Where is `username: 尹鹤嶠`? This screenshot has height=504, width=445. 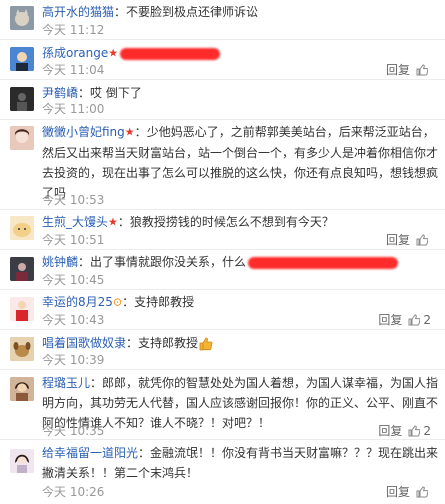
username: 尹鹤嶠 is located at coordinates (60, 93).